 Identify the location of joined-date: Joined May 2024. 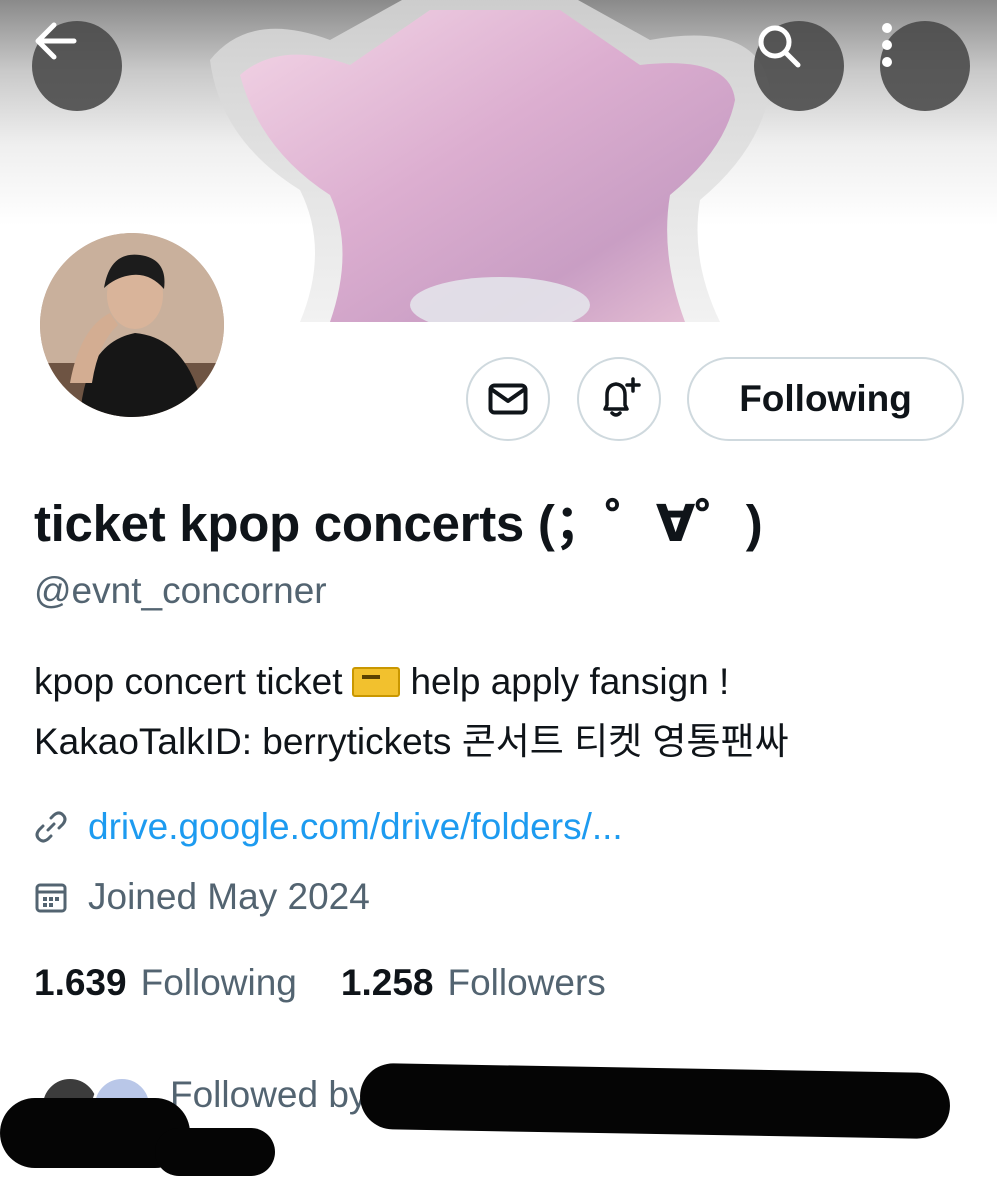
(229, 896).